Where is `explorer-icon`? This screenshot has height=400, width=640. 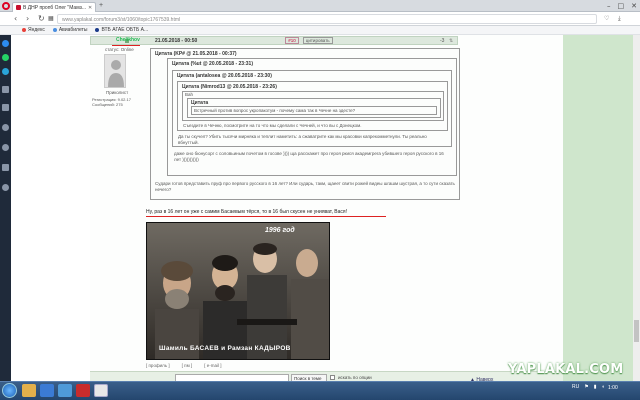
explorer-icon is located at coordinates (29, 390).